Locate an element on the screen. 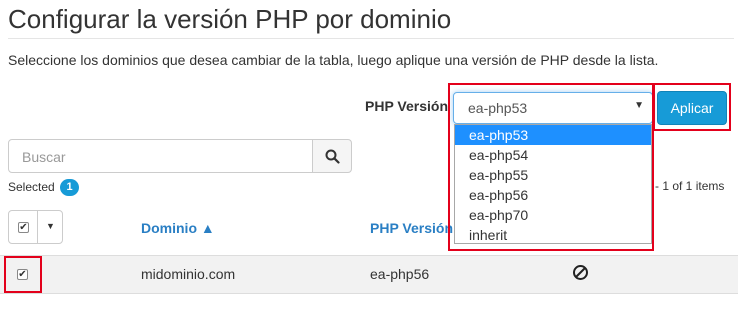 Image resolution: width=738 pixels, height=311 pixels. search-icon is located at coordinates (332, 156).